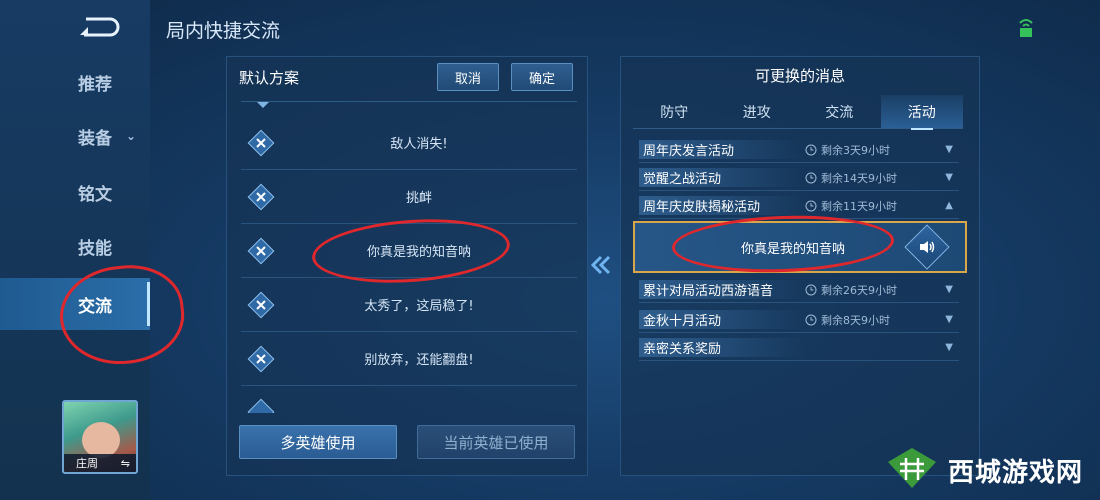  I want to click on remaining-time: 剩余14天9小时, so click(859, 178).